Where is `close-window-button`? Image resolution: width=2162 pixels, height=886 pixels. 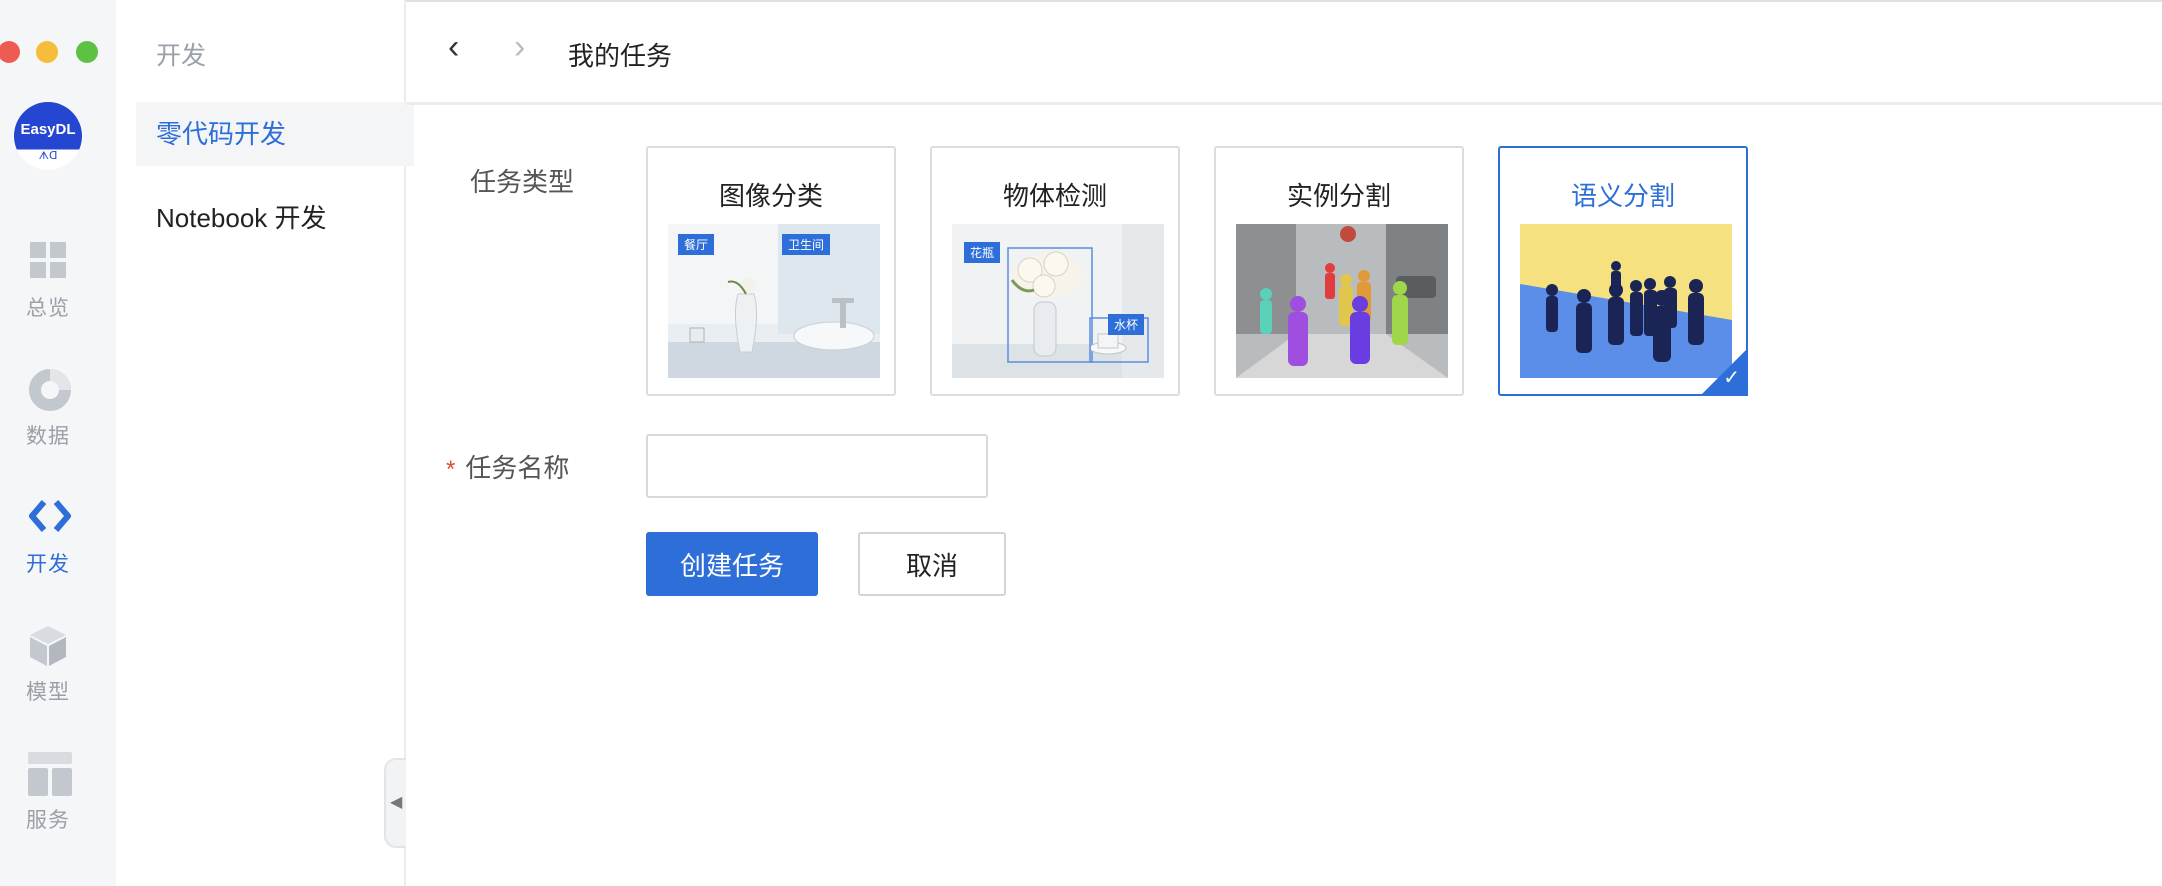
close-window-button is located at coordinates (10, 52).